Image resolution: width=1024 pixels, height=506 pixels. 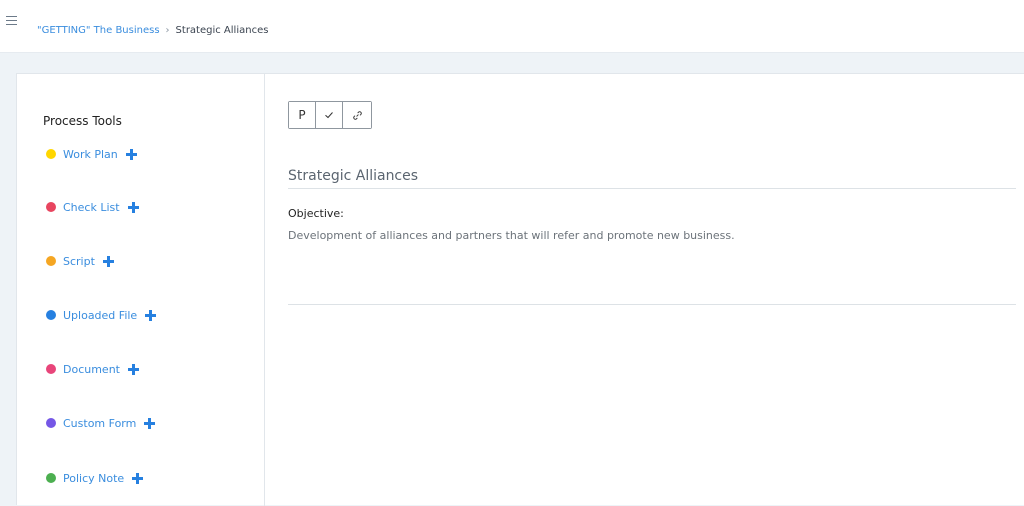 I want to click on add-policy-note-plus-icon, so click(x=138, y=478).